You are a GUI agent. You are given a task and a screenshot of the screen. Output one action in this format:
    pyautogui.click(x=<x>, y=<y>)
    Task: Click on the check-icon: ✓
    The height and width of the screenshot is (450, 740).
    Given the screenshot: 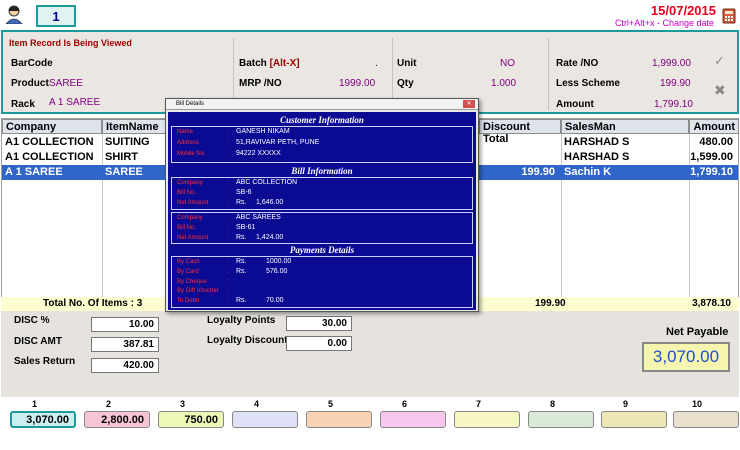 What is the action you would take?
    pyautogui.click(x=719, y=61)
    